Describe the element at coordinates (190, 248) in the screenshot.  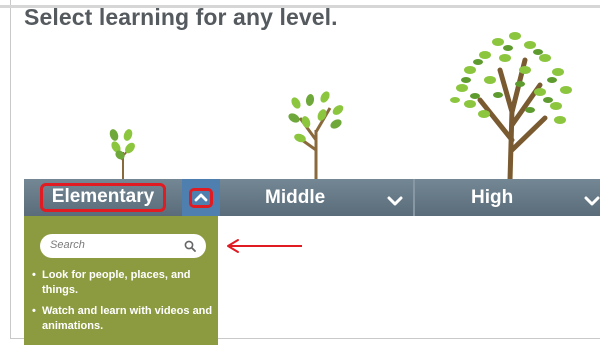
I see `search-icon` at that location.